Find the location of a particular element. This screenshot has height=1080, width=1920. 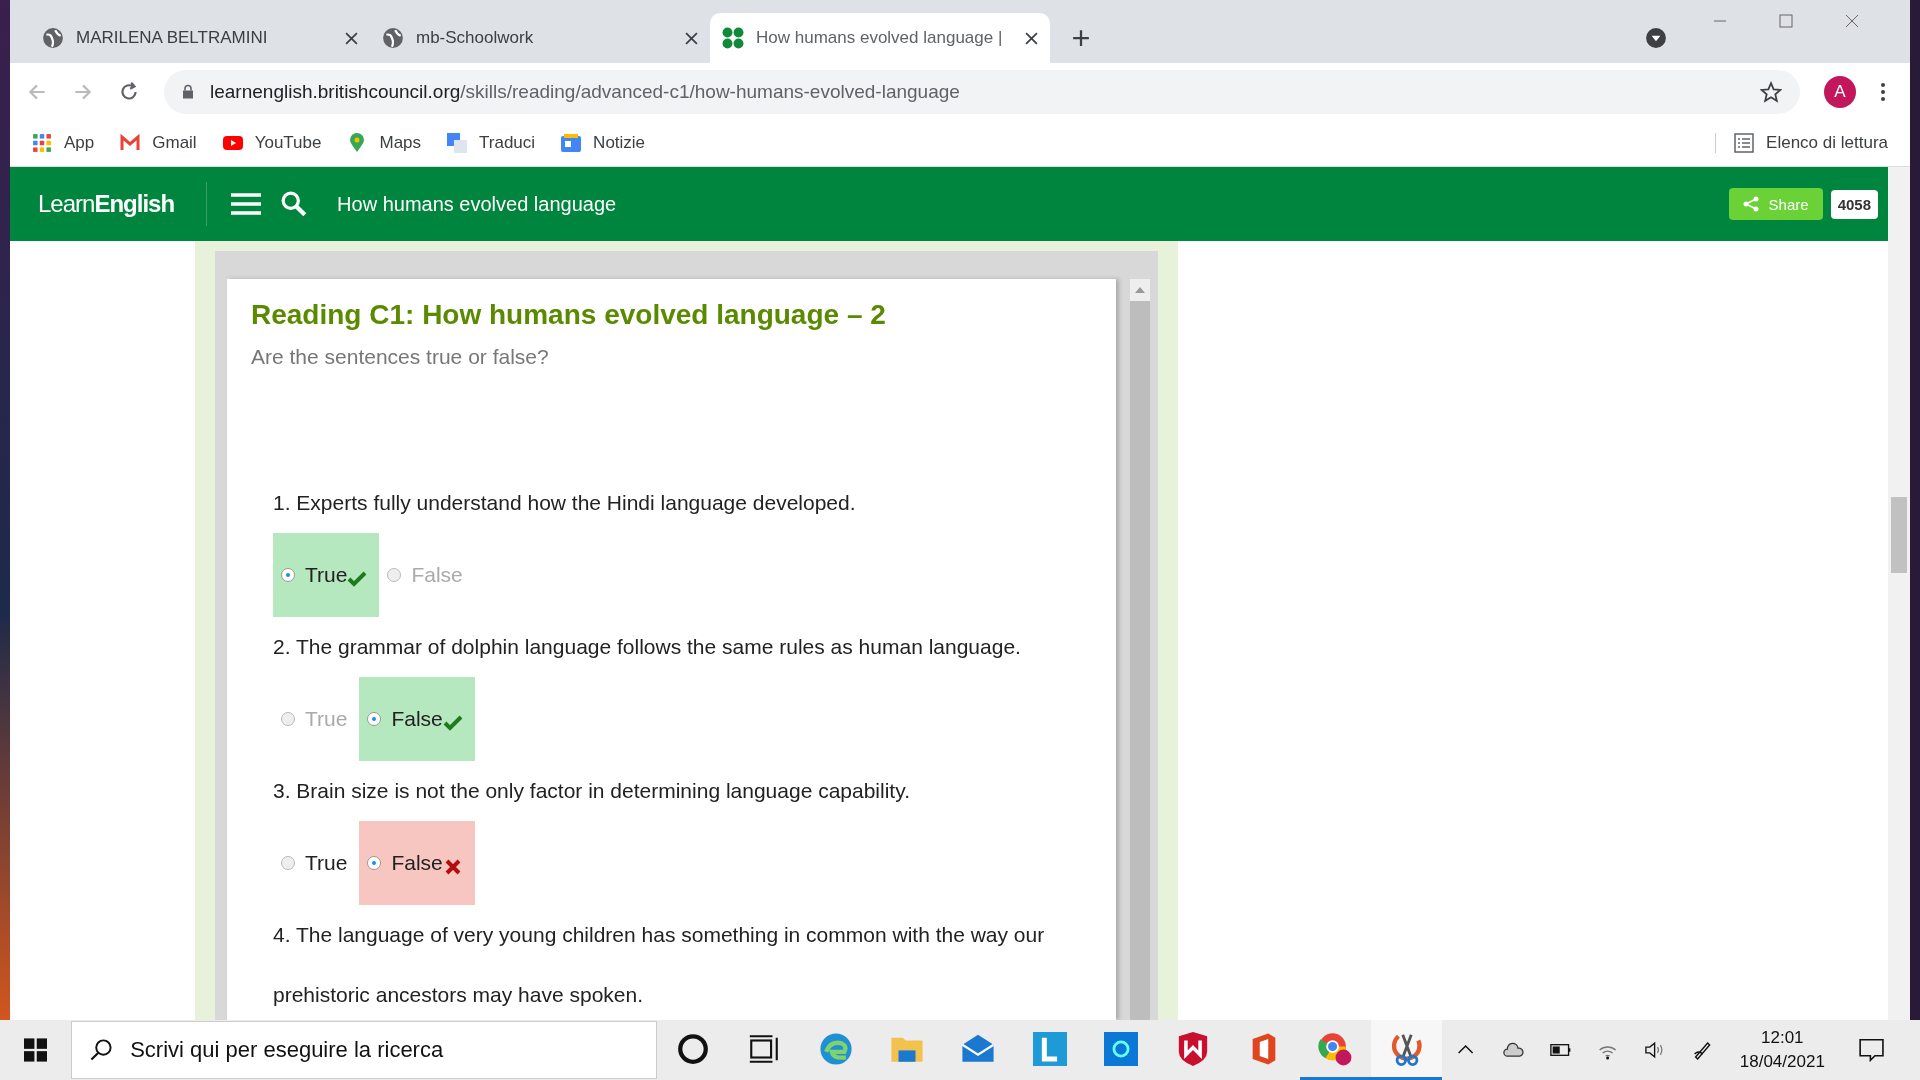

grid-icon is located at coordinates (42, 143).